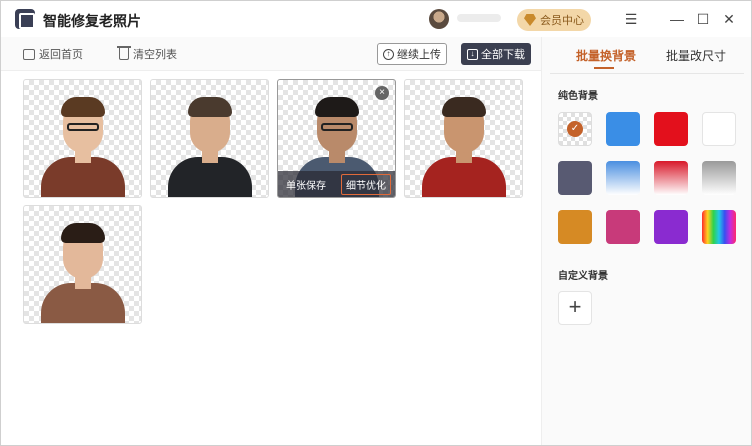 The width and height of the screenshot is (752, 446). What do you see at coordinates (530, 20) in the screenshot?
I see `diamond-icon` at bounding box center [530, 20].